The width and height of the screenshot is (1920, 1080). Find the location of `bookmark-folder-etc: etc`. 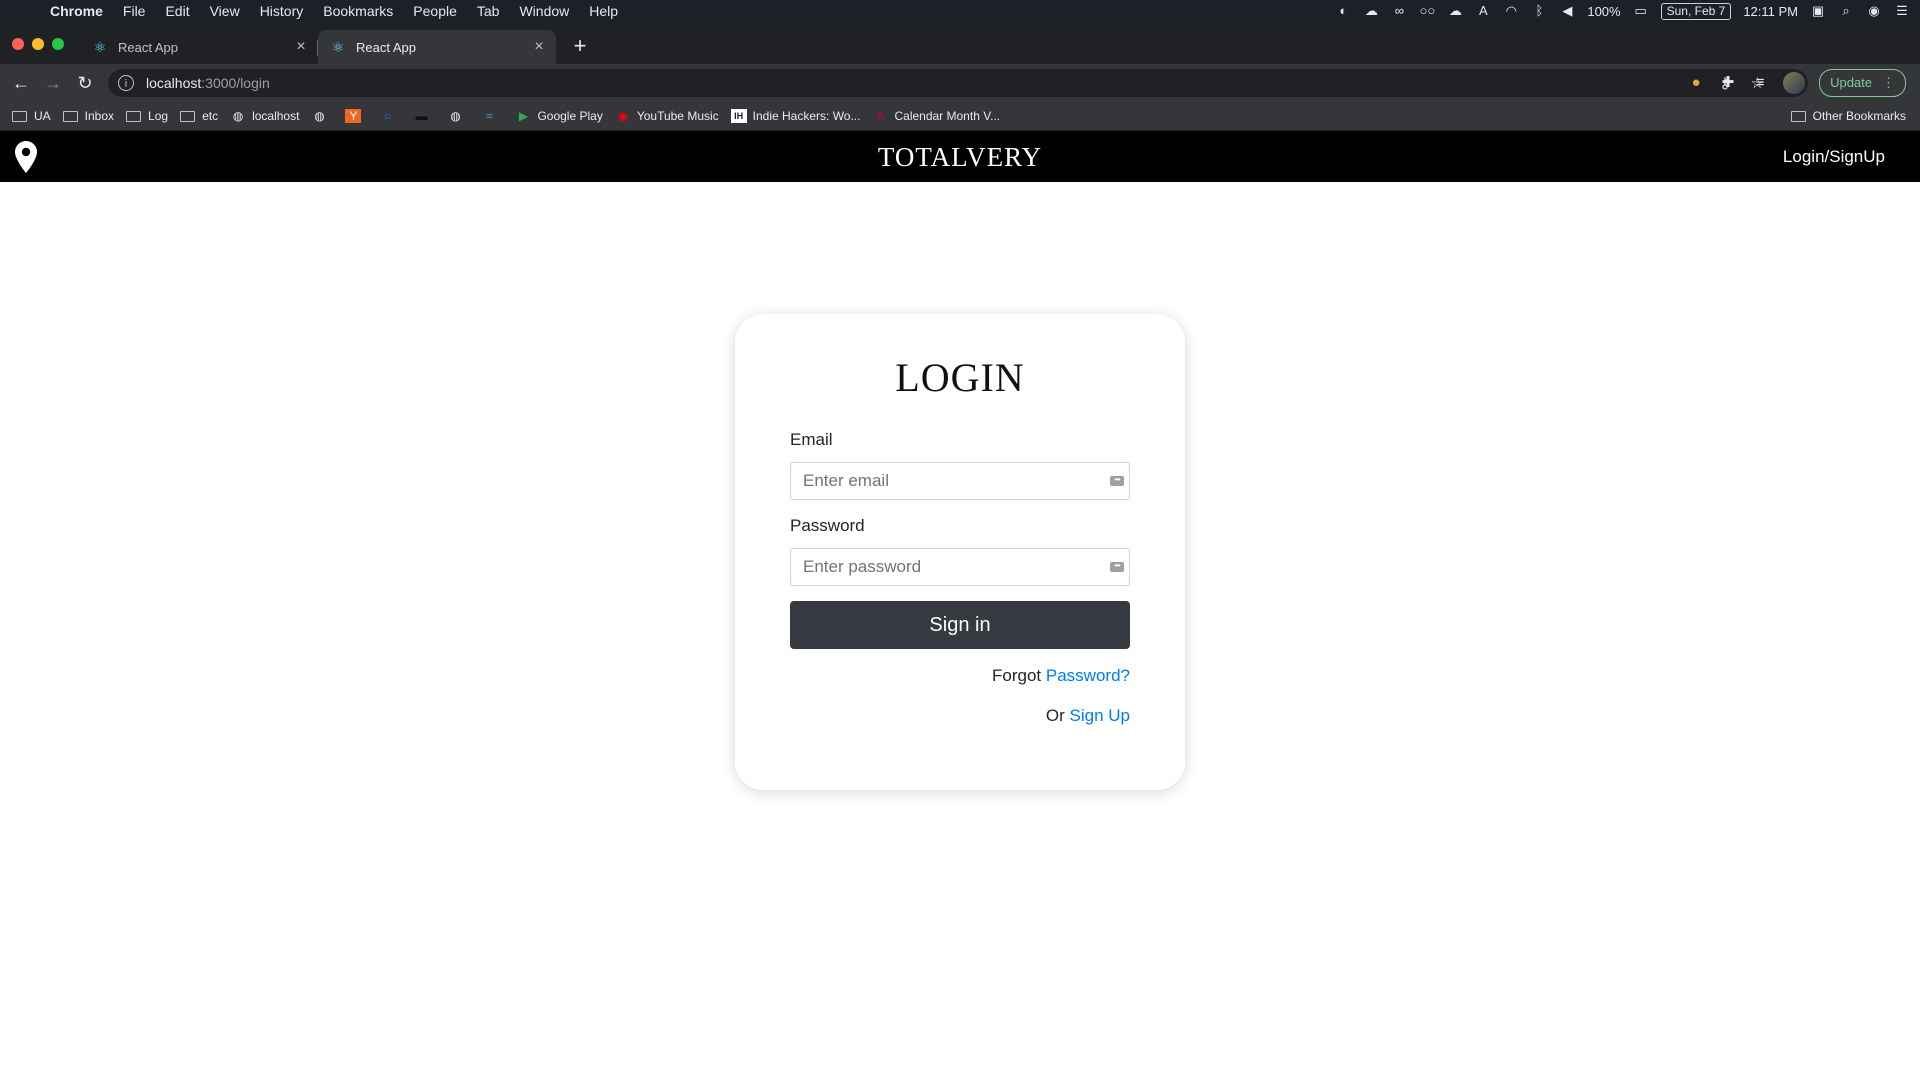

bookmark-folder-etc: etc is located at coordinates (199, 116).